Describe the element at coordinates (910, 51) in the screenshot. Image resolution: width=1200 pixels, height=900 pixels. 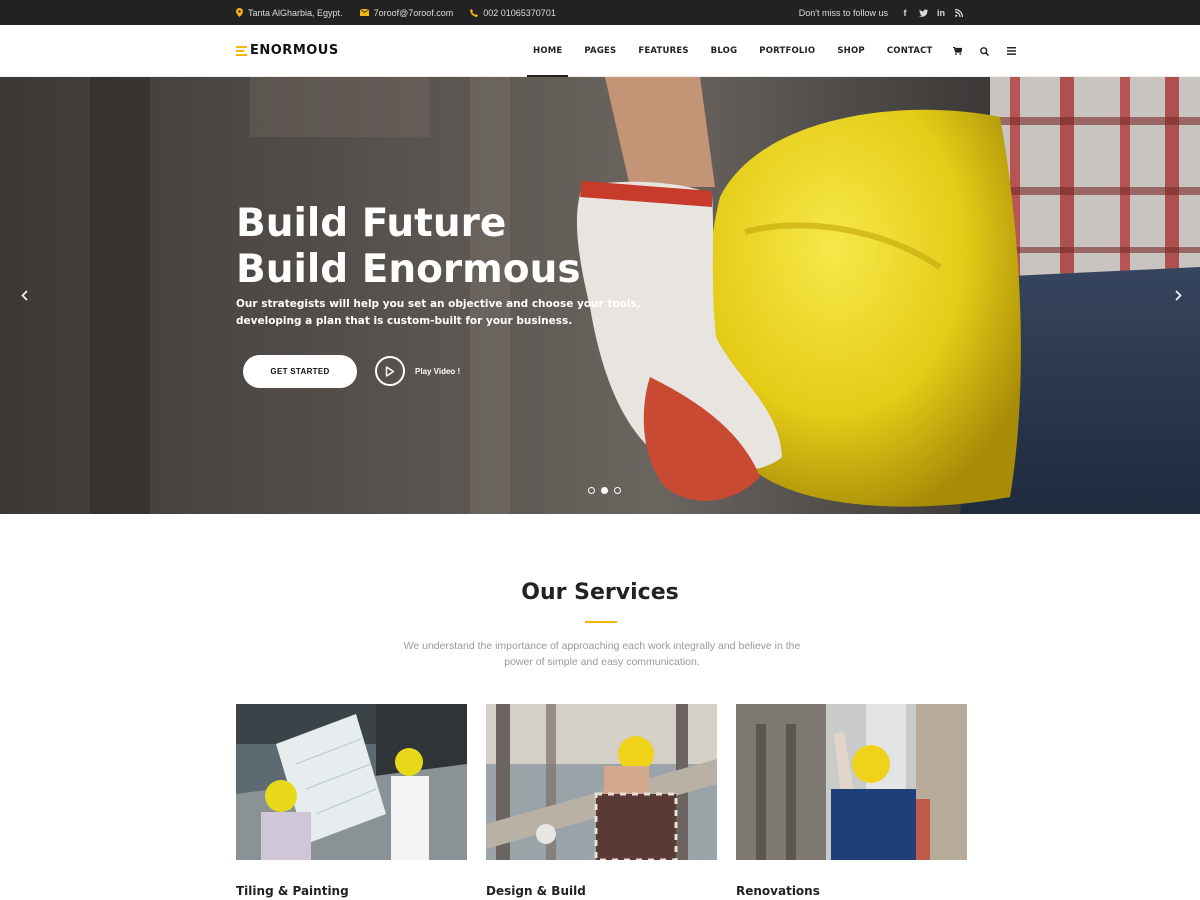
I see `nav-contact: CONTACT` at that location.